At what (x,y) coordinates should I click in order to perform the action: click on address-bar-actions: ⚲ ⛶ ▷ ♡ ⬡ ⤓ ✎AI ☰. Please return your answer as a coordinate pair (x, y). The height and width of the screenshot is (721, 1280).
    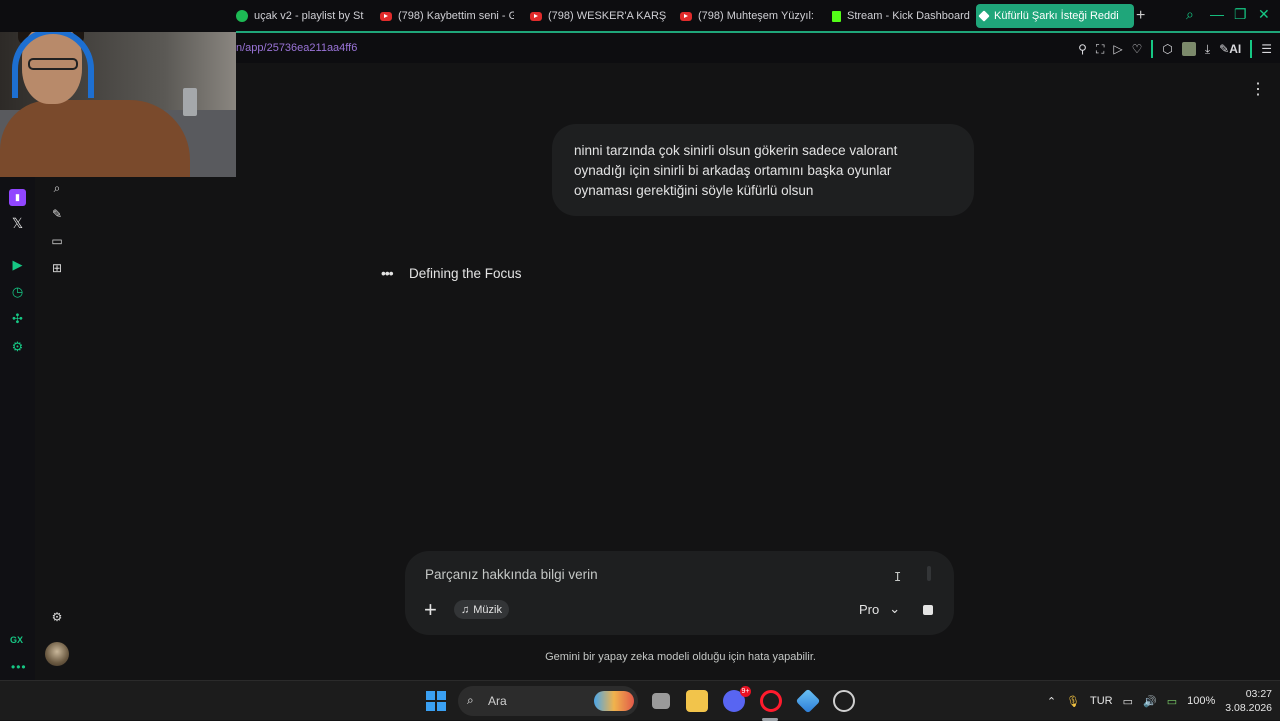
    Looking at the image, I should click on (1175, 49).